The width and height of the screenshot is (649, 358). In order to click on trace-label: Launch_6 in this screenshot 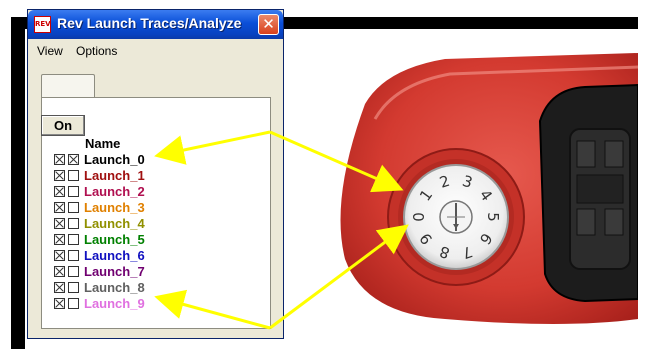, I will do `click(114, 255)`.